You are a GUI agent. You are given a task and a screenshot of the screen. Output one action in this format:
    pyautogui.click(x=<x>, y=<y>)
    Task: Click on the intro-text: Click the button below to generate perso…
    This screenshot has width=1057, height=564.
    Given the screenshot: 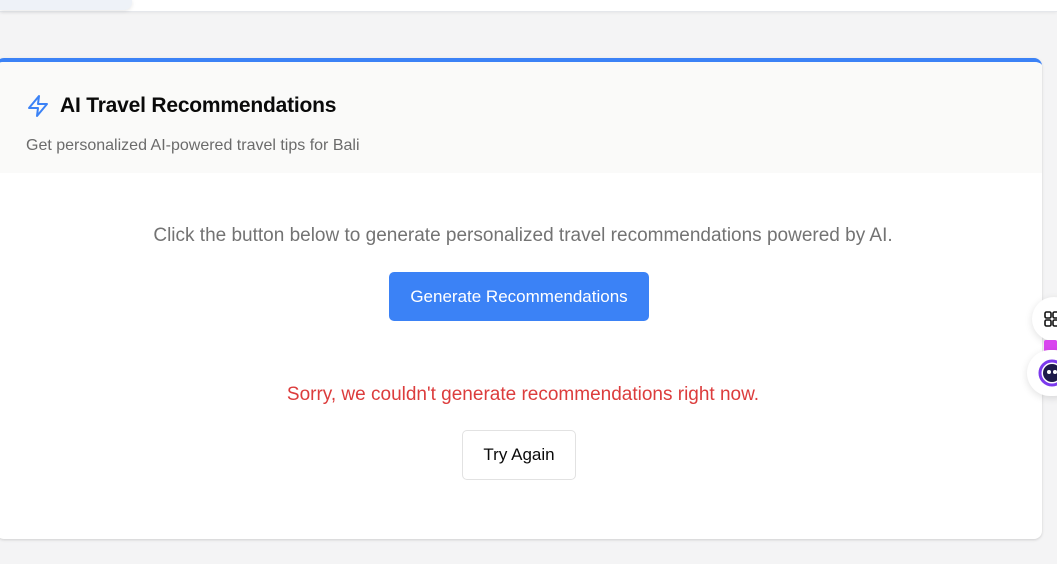 What is the action you would take?
    pyautogui.click(x=523, y=235)
    